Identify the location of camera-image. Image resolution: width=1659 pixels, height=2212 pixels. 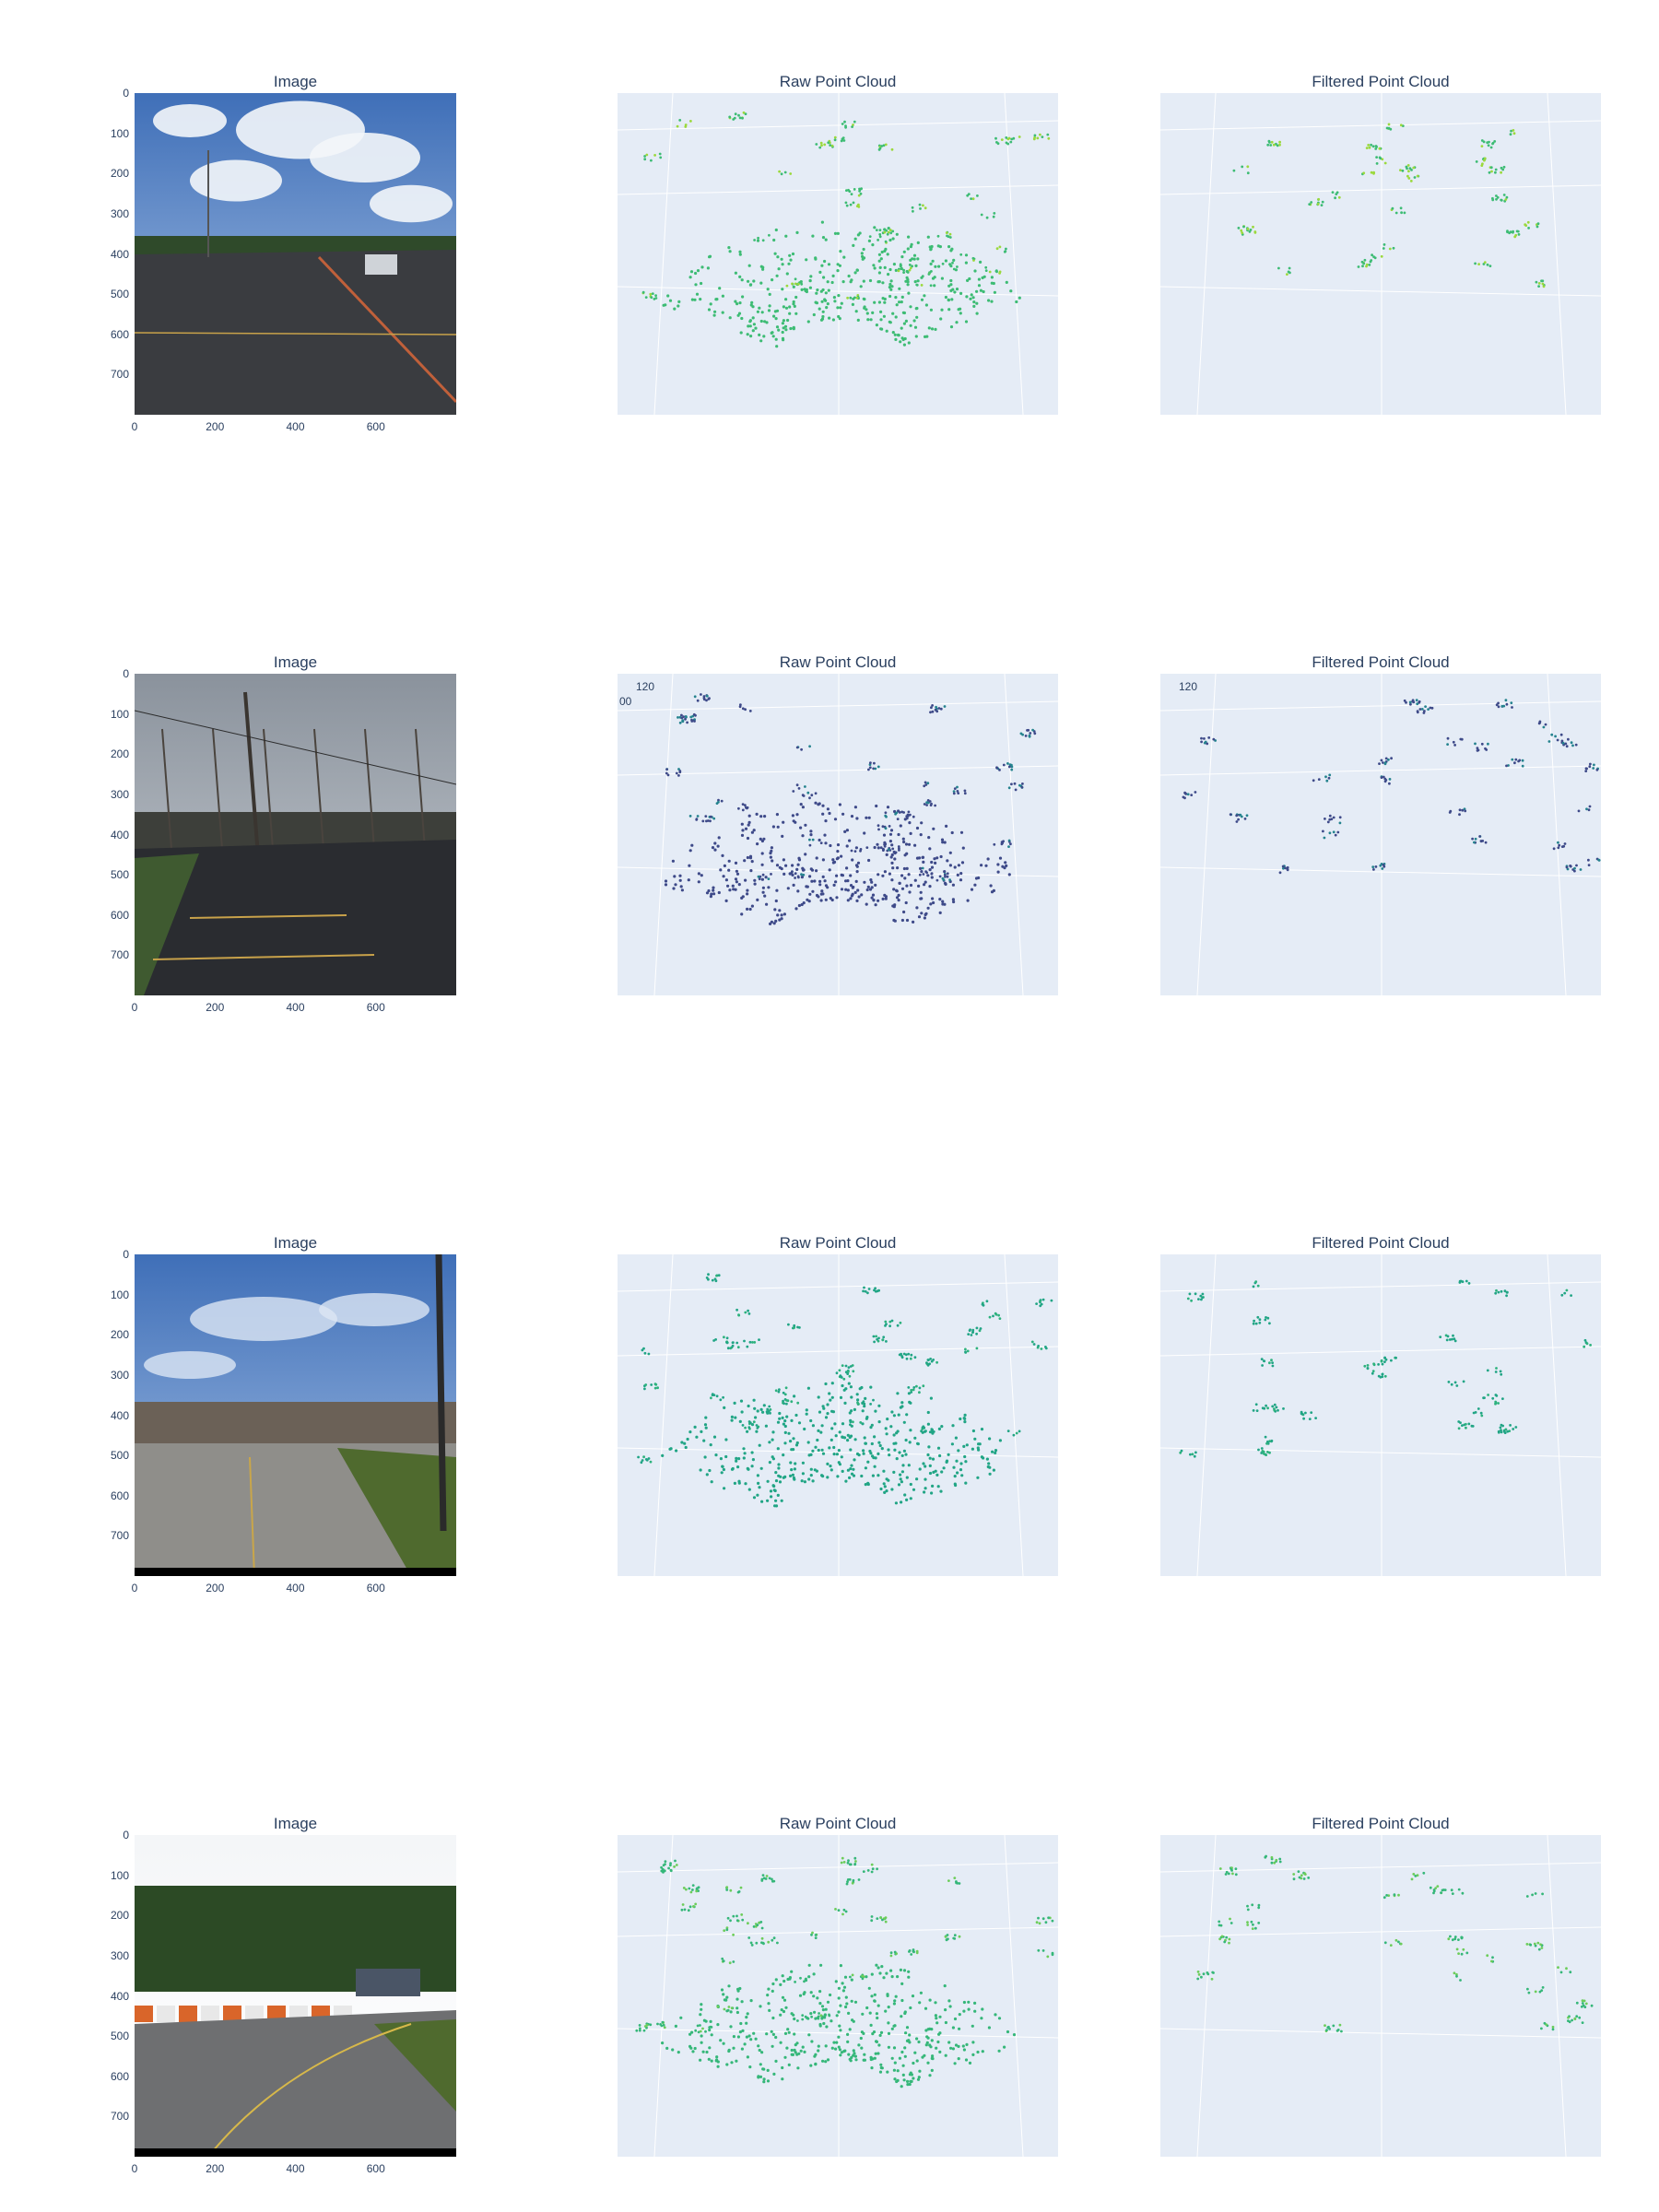
(295, 1996).